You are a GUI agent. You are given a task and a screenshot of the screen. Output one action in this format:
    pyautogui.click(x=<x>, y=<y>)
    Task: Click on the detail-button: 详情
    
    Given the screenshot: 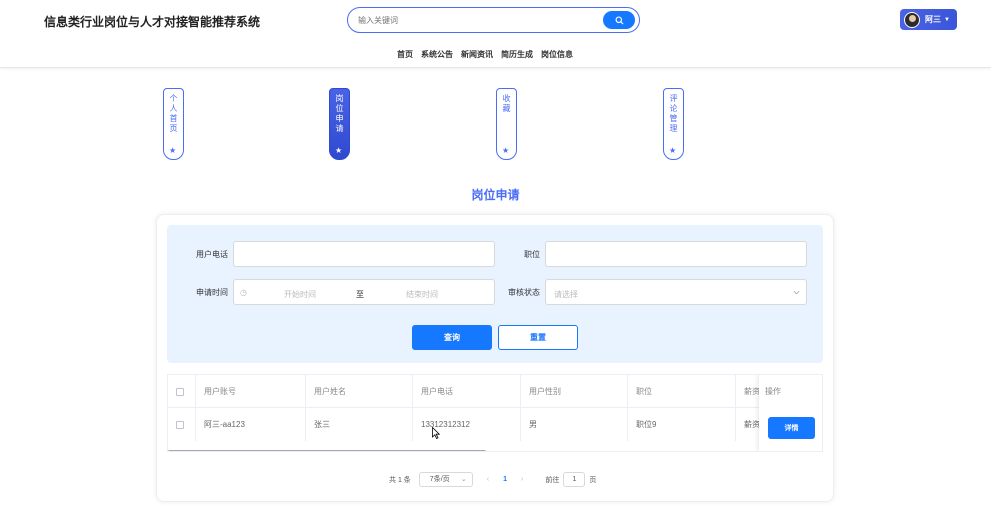 What is the action you would take?
    pyautogui.click(x=791, y=428)
    